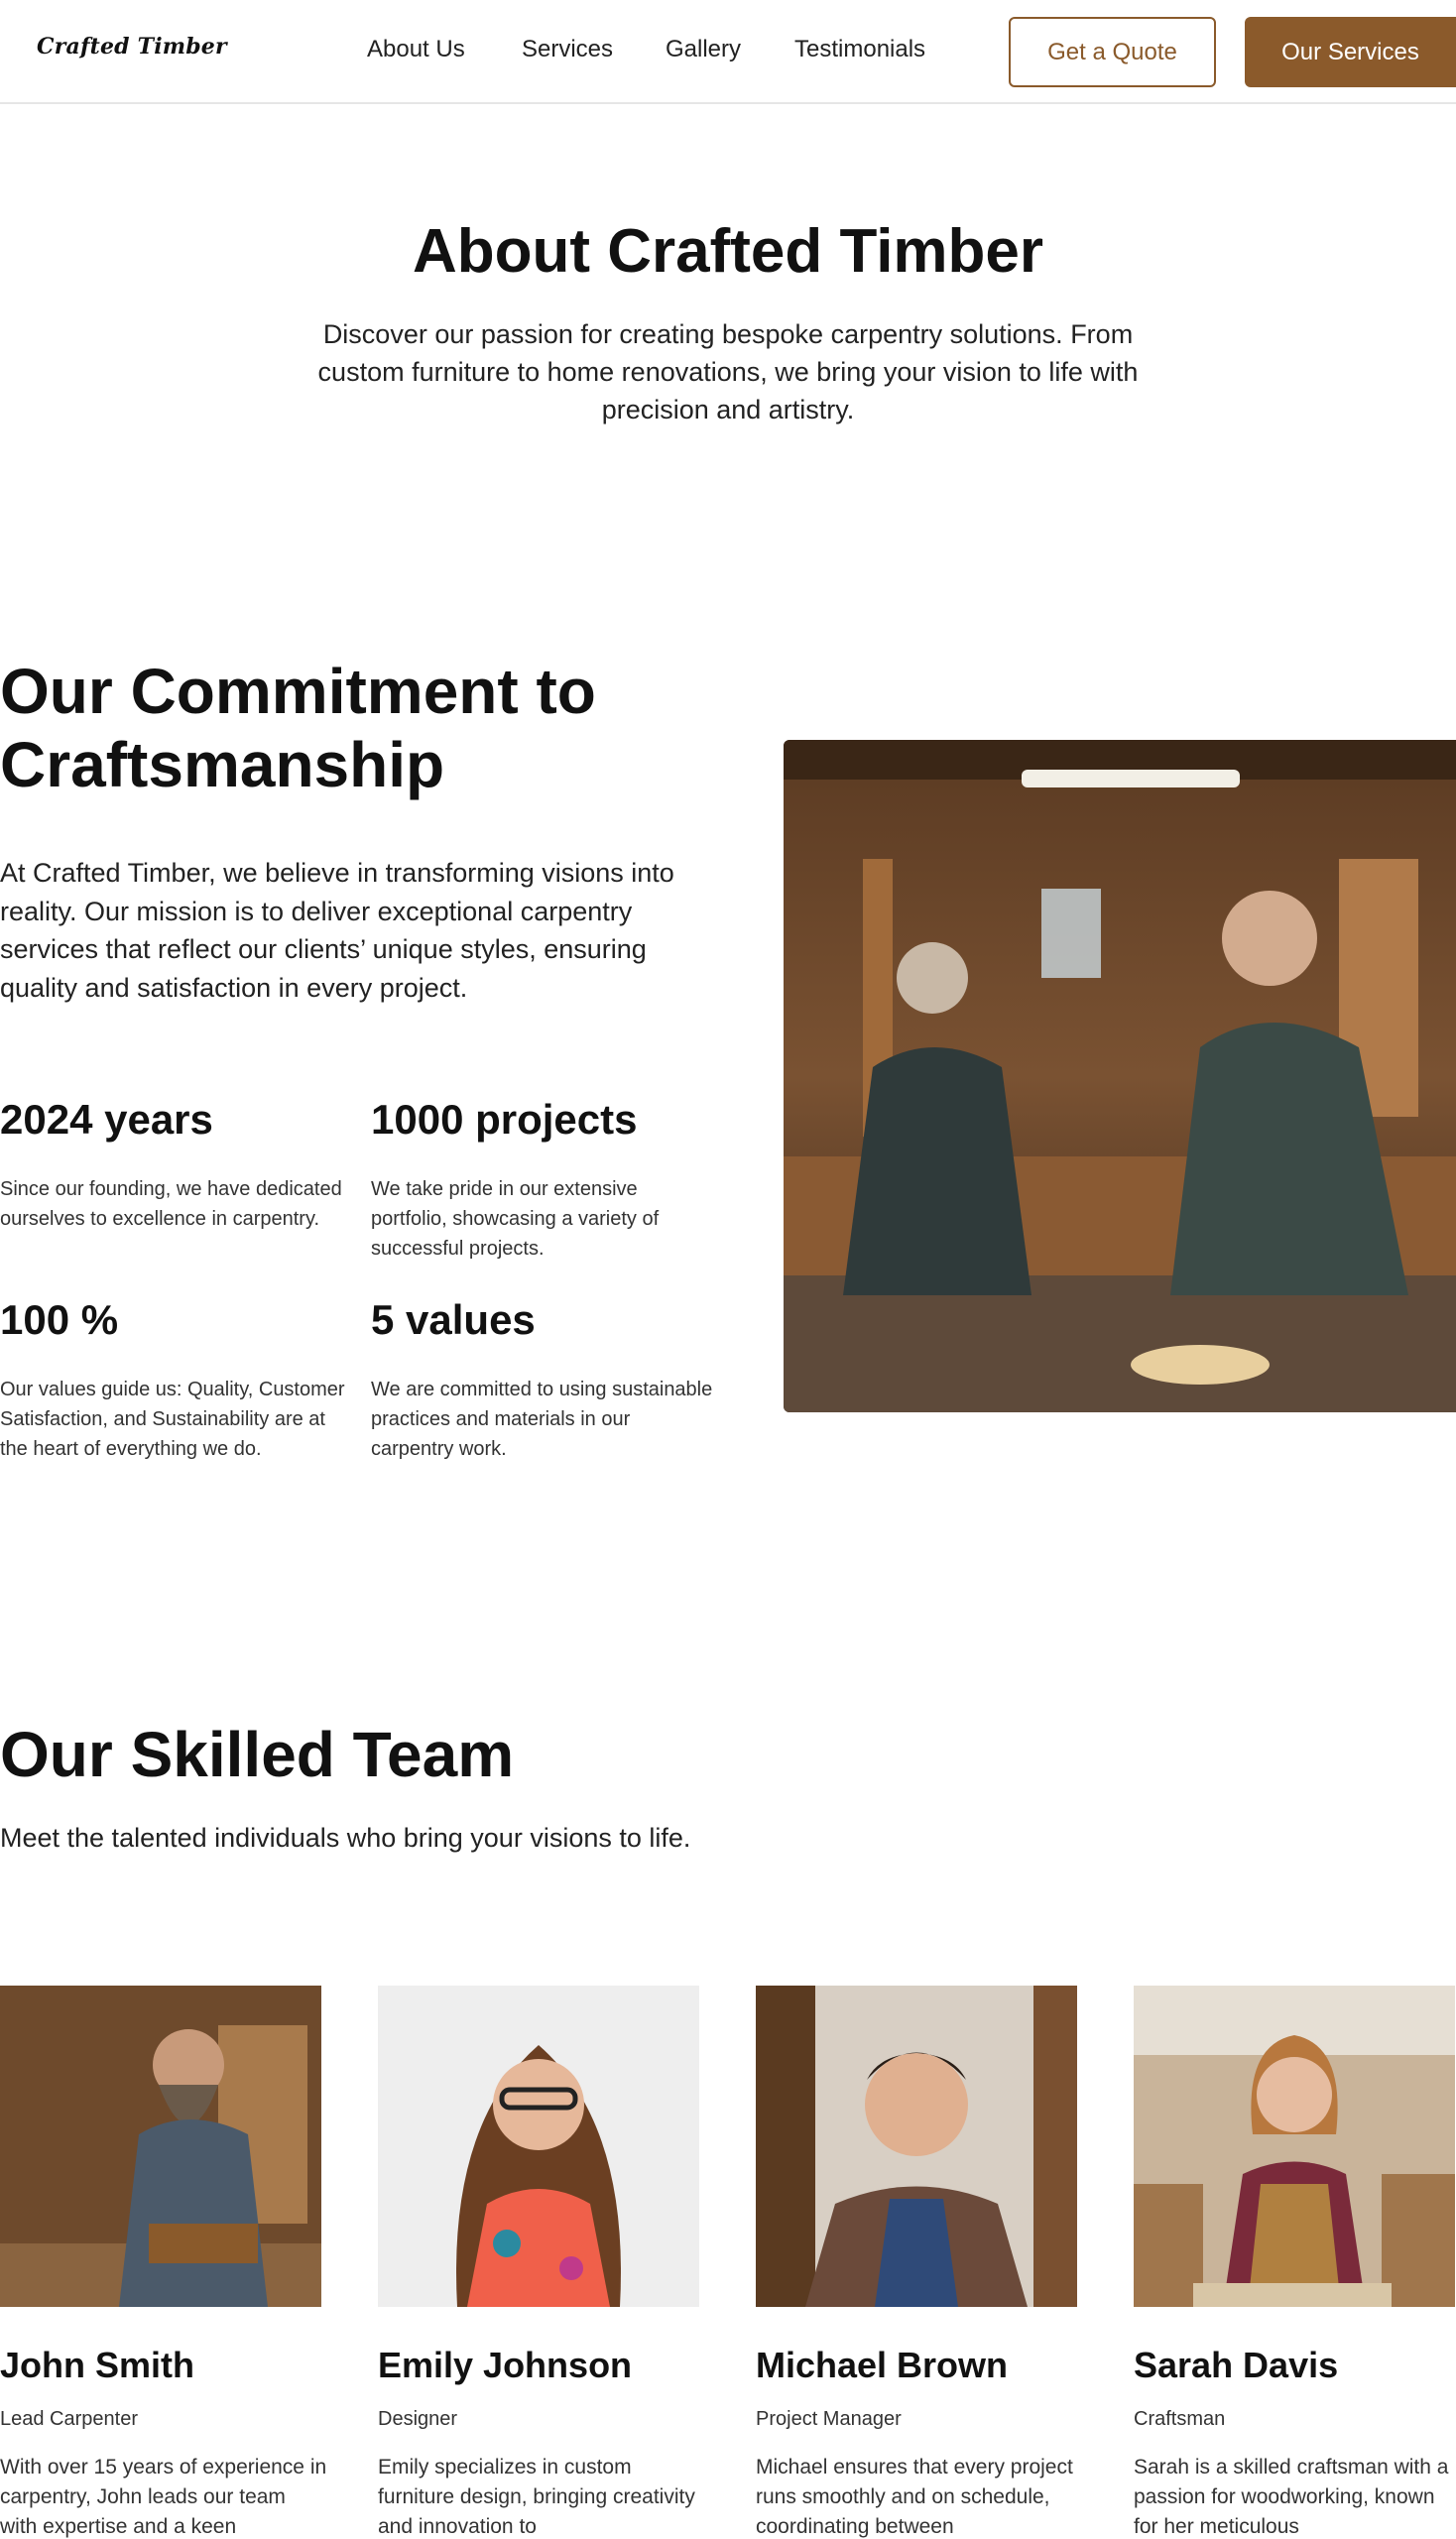 This screenshot has height=2539, width=1456. What do you see at coordinates (1350, 52) in the screenshot?
I see `our-services-button: Our Services` at bounding box center [1350, 52].